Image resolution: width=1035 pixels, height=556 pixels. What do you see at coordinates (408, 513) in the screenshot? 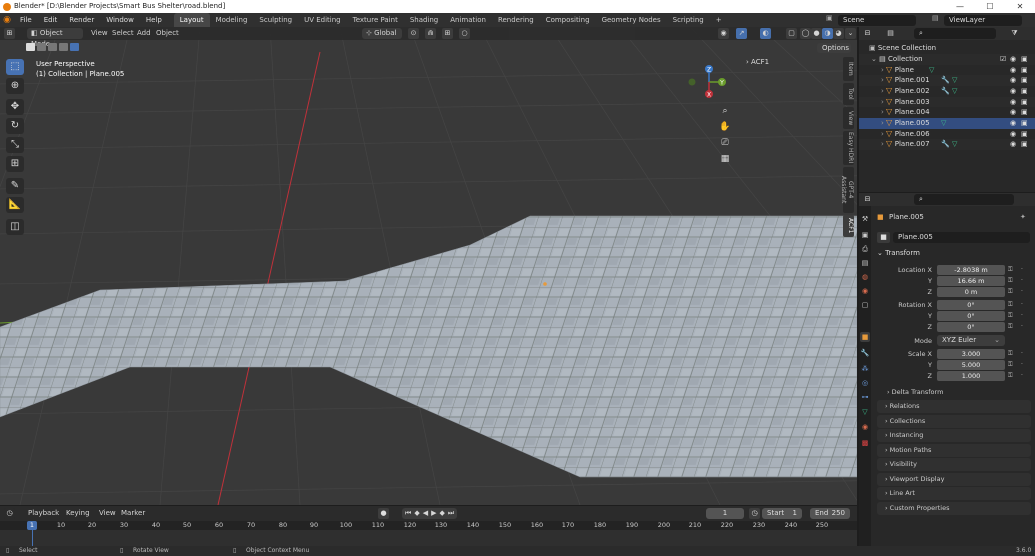
I see `jump-start-icon: ⏮` at bounding box center [408, 513].